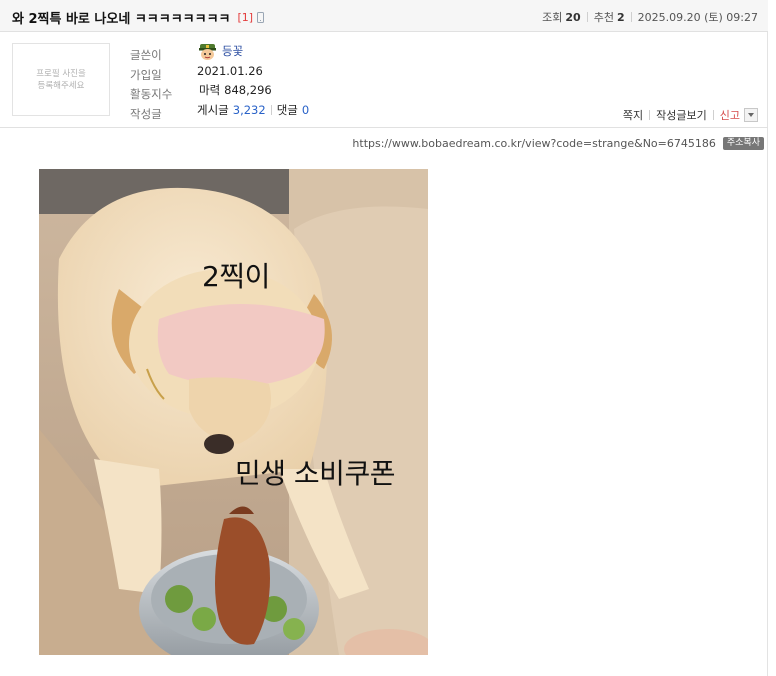  What do you see at coordinates (248, 90) in the screenshot?
I see `power-value: 848,296` at bounding box center [248, 90].